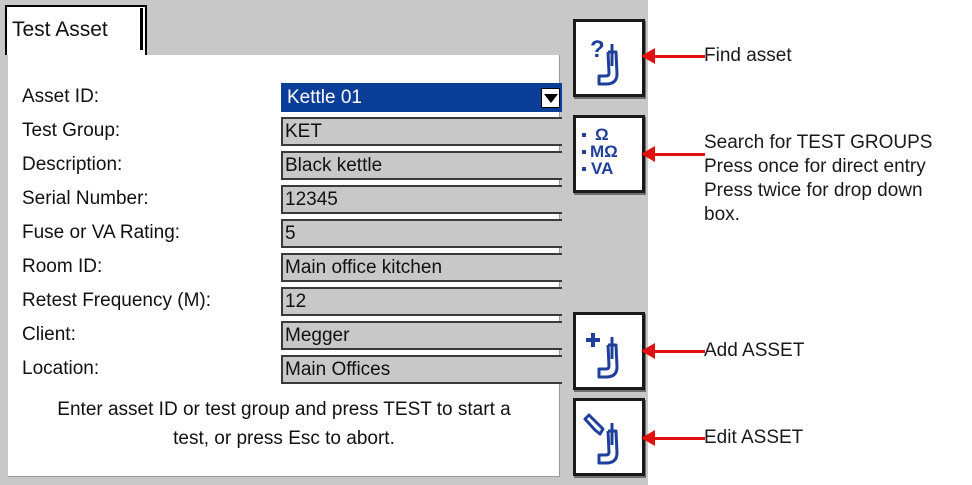 This screenshot has height=485, width=972. I want to click on instruction-line-2: test, or press Esc to abort., so click(284, 438).